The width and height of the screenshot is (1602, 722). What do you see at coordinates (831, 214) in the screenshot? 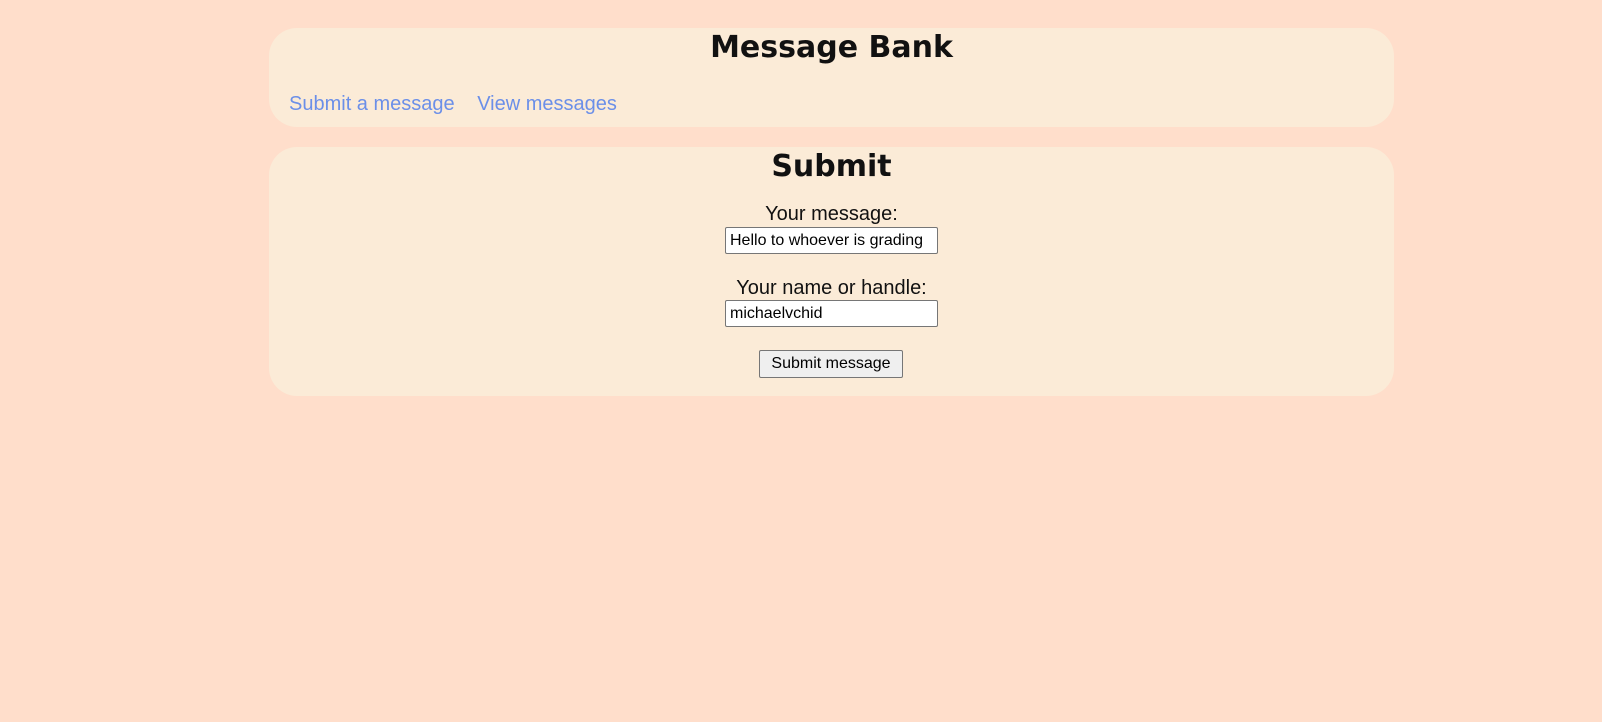
I see `message-label: Your message:` at bounding box center [831, 214].